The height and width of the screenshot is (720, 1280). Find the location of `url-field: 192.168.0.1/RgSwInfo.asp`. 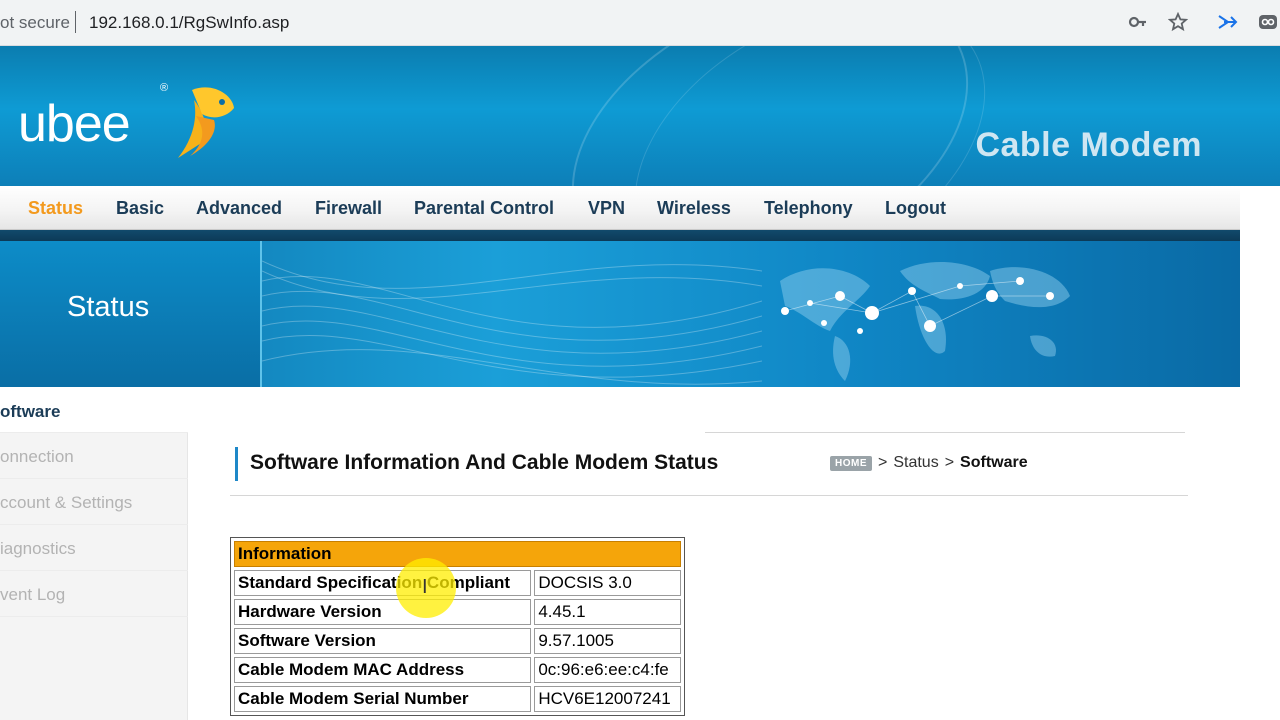

url-field: 192.168.0.1/RgSwInfo.asp is located at coordinates (189, 23).